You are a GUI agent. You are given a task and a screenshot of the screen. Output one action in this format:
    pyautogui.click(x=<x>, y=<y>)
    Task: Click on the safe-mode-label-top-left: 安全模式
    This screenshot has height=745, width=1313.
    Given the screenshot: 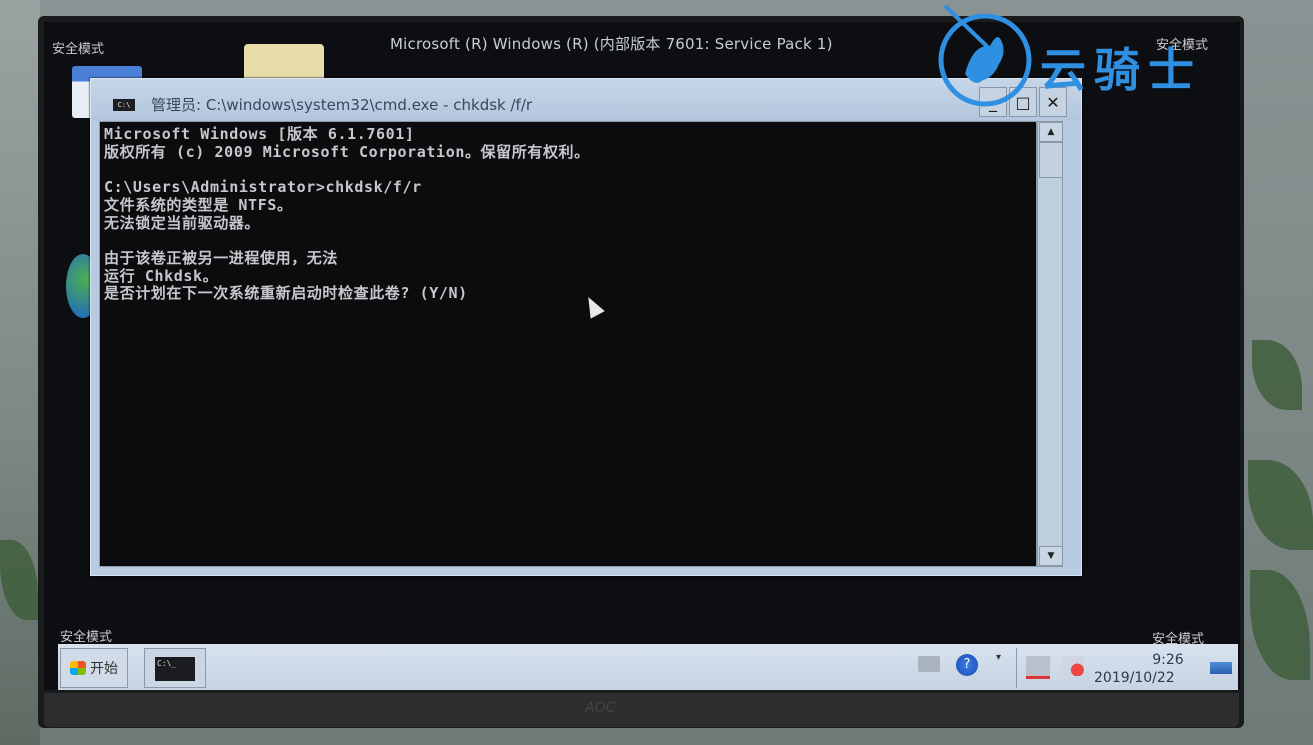 What is the action you would take?
    pyautogui.click(x=78, y=49)
    